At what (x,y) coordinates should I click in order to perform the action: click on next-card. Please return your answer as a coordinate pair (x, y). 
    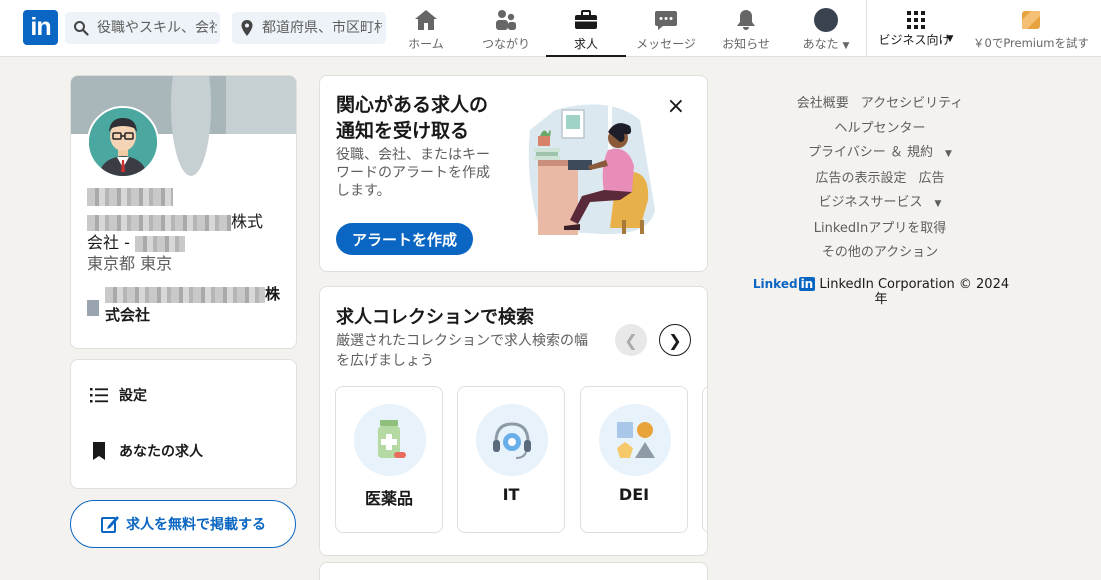
    Looking at the image, I should click on (513, 571).